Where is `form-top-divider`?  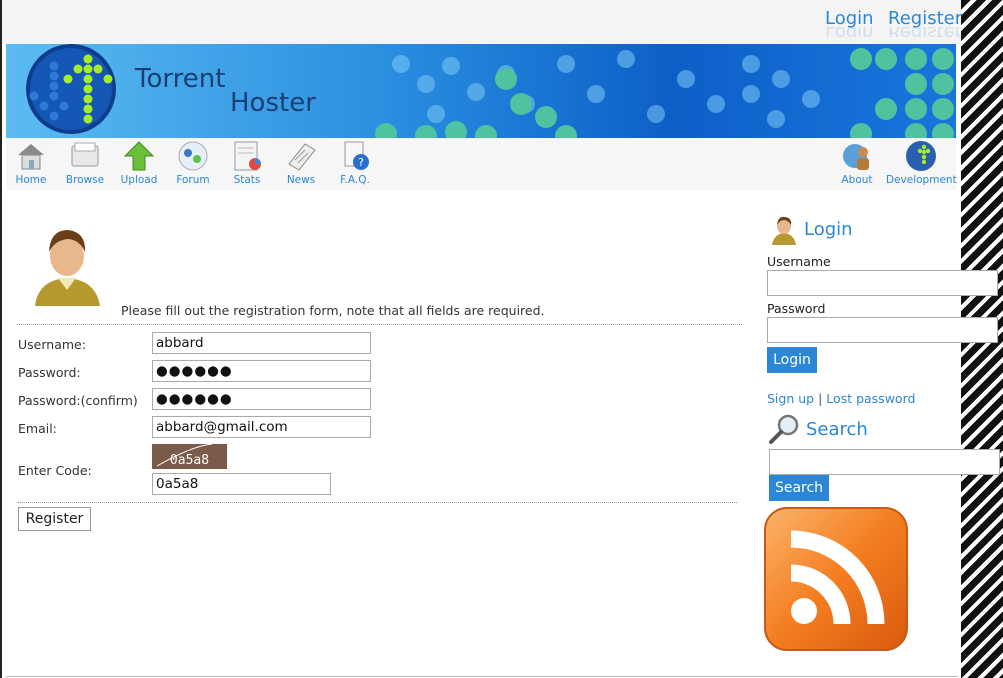
form-top-divider is located at coordinates (379, 324).